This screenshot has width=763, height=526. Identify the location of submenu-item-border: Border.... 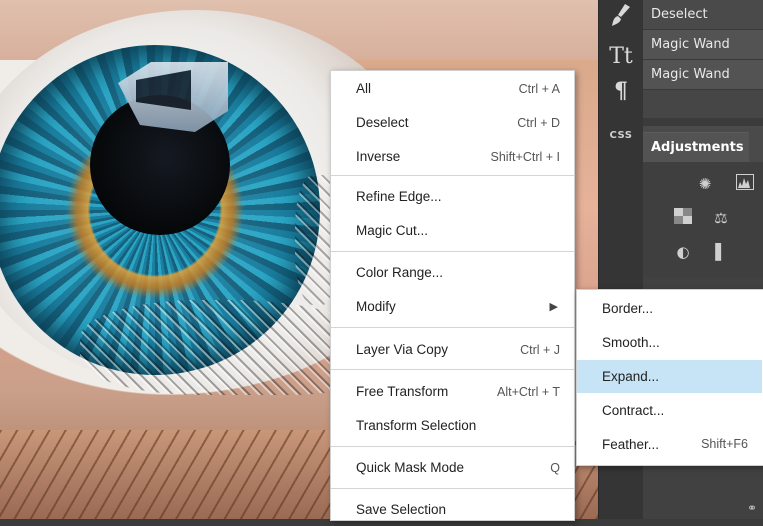
(669, 308).